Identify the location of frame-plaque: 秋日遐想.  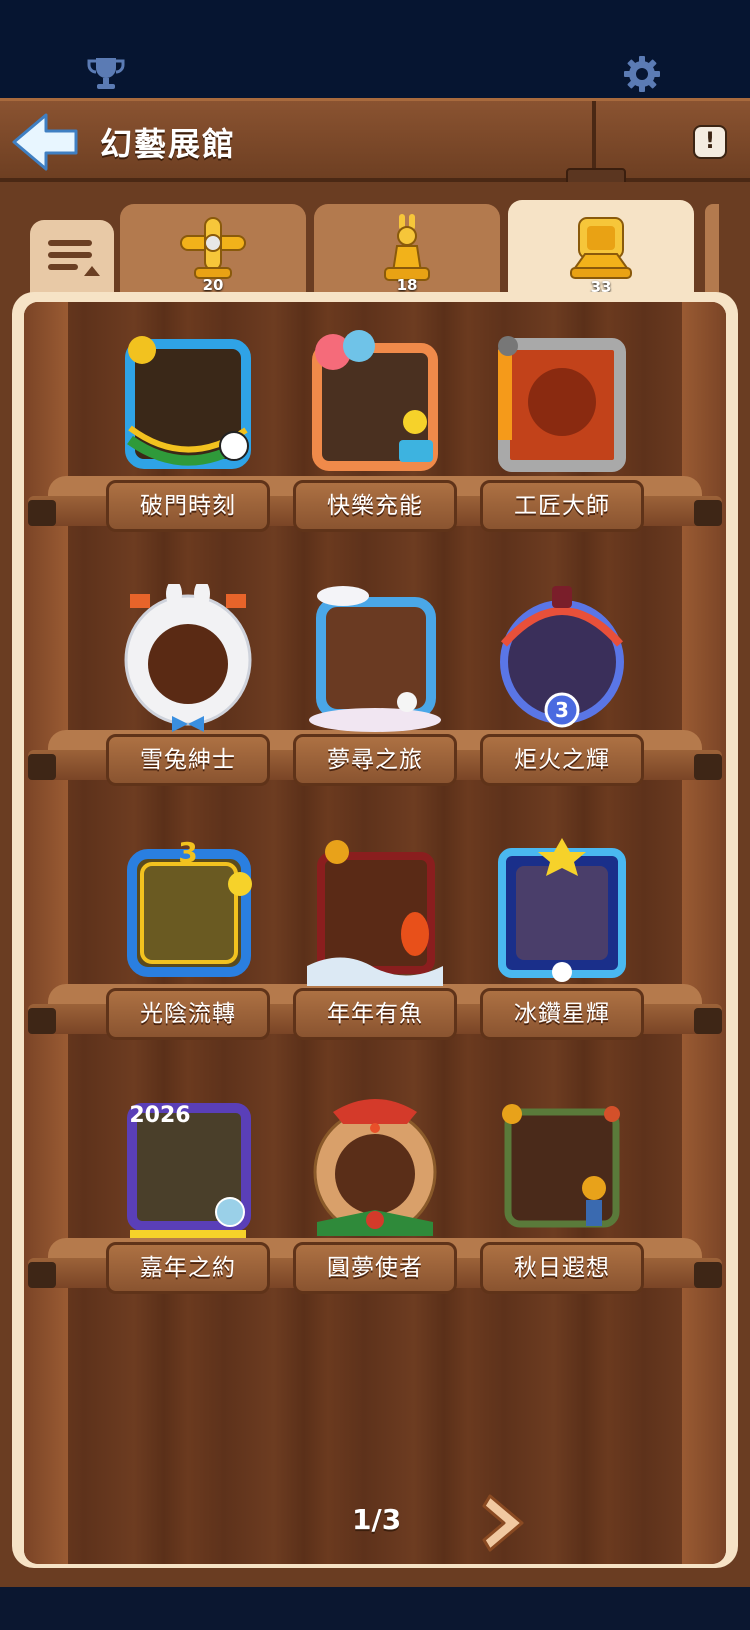
(562, 1268).